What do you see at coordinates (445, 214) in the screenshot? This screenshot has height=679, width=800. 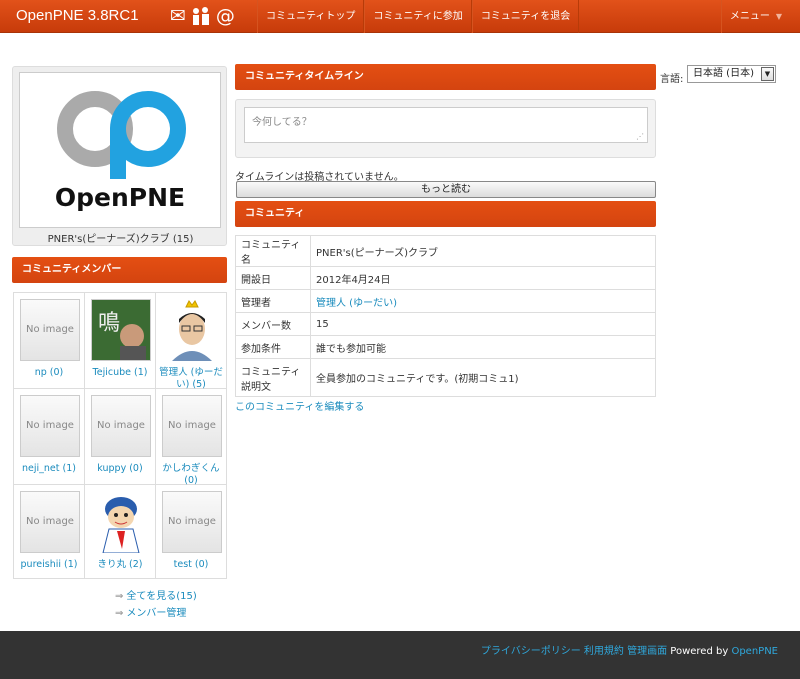 I see `community-heading: コミュニティ` at bounding box center [445, 214].